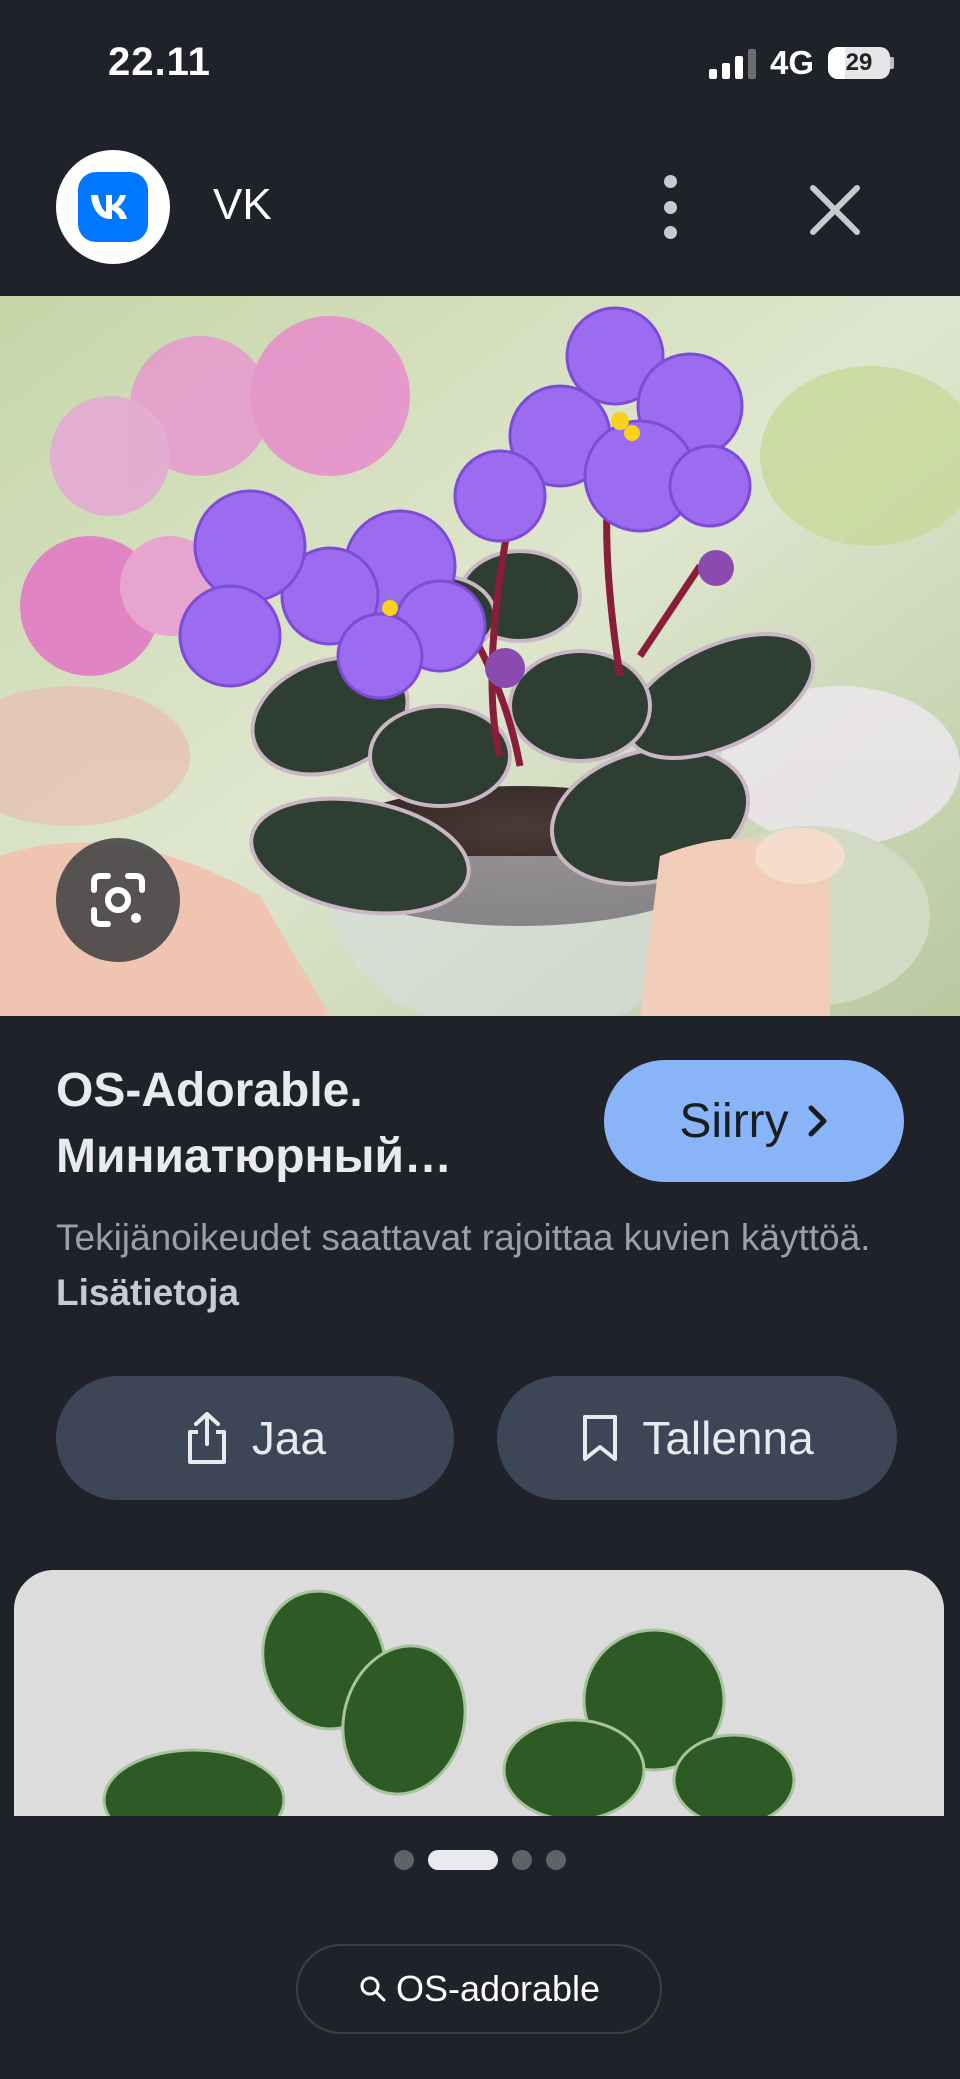 This screenshot has height=2079, width=960. I want to click on vk-logo-icon, so click(113, 207).